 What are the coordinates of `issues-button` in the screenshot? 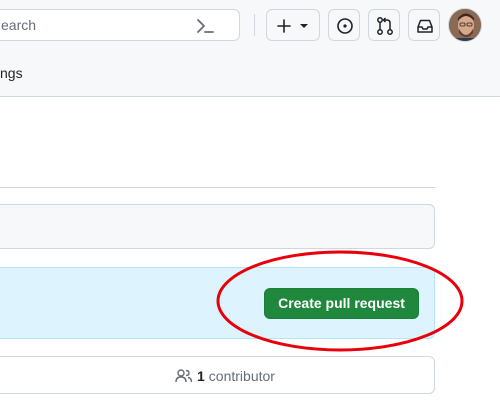 It's located at (344, 25).